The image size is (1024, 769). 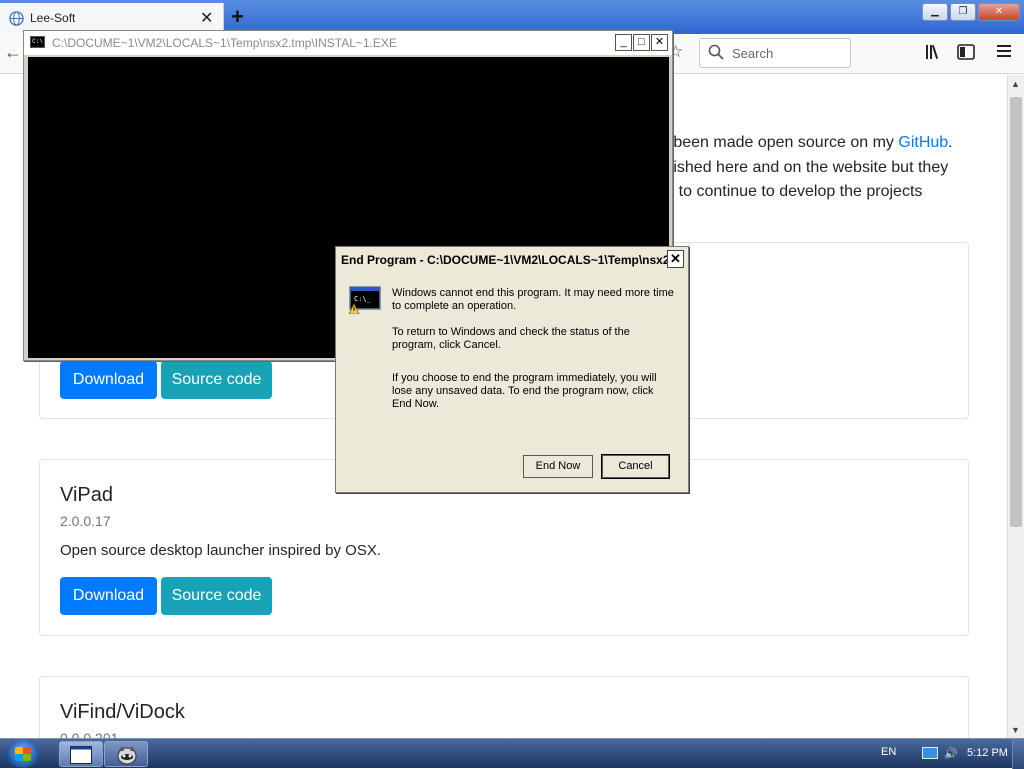 I want to click on taskbar-installer-item, so click(x=126, y=754).